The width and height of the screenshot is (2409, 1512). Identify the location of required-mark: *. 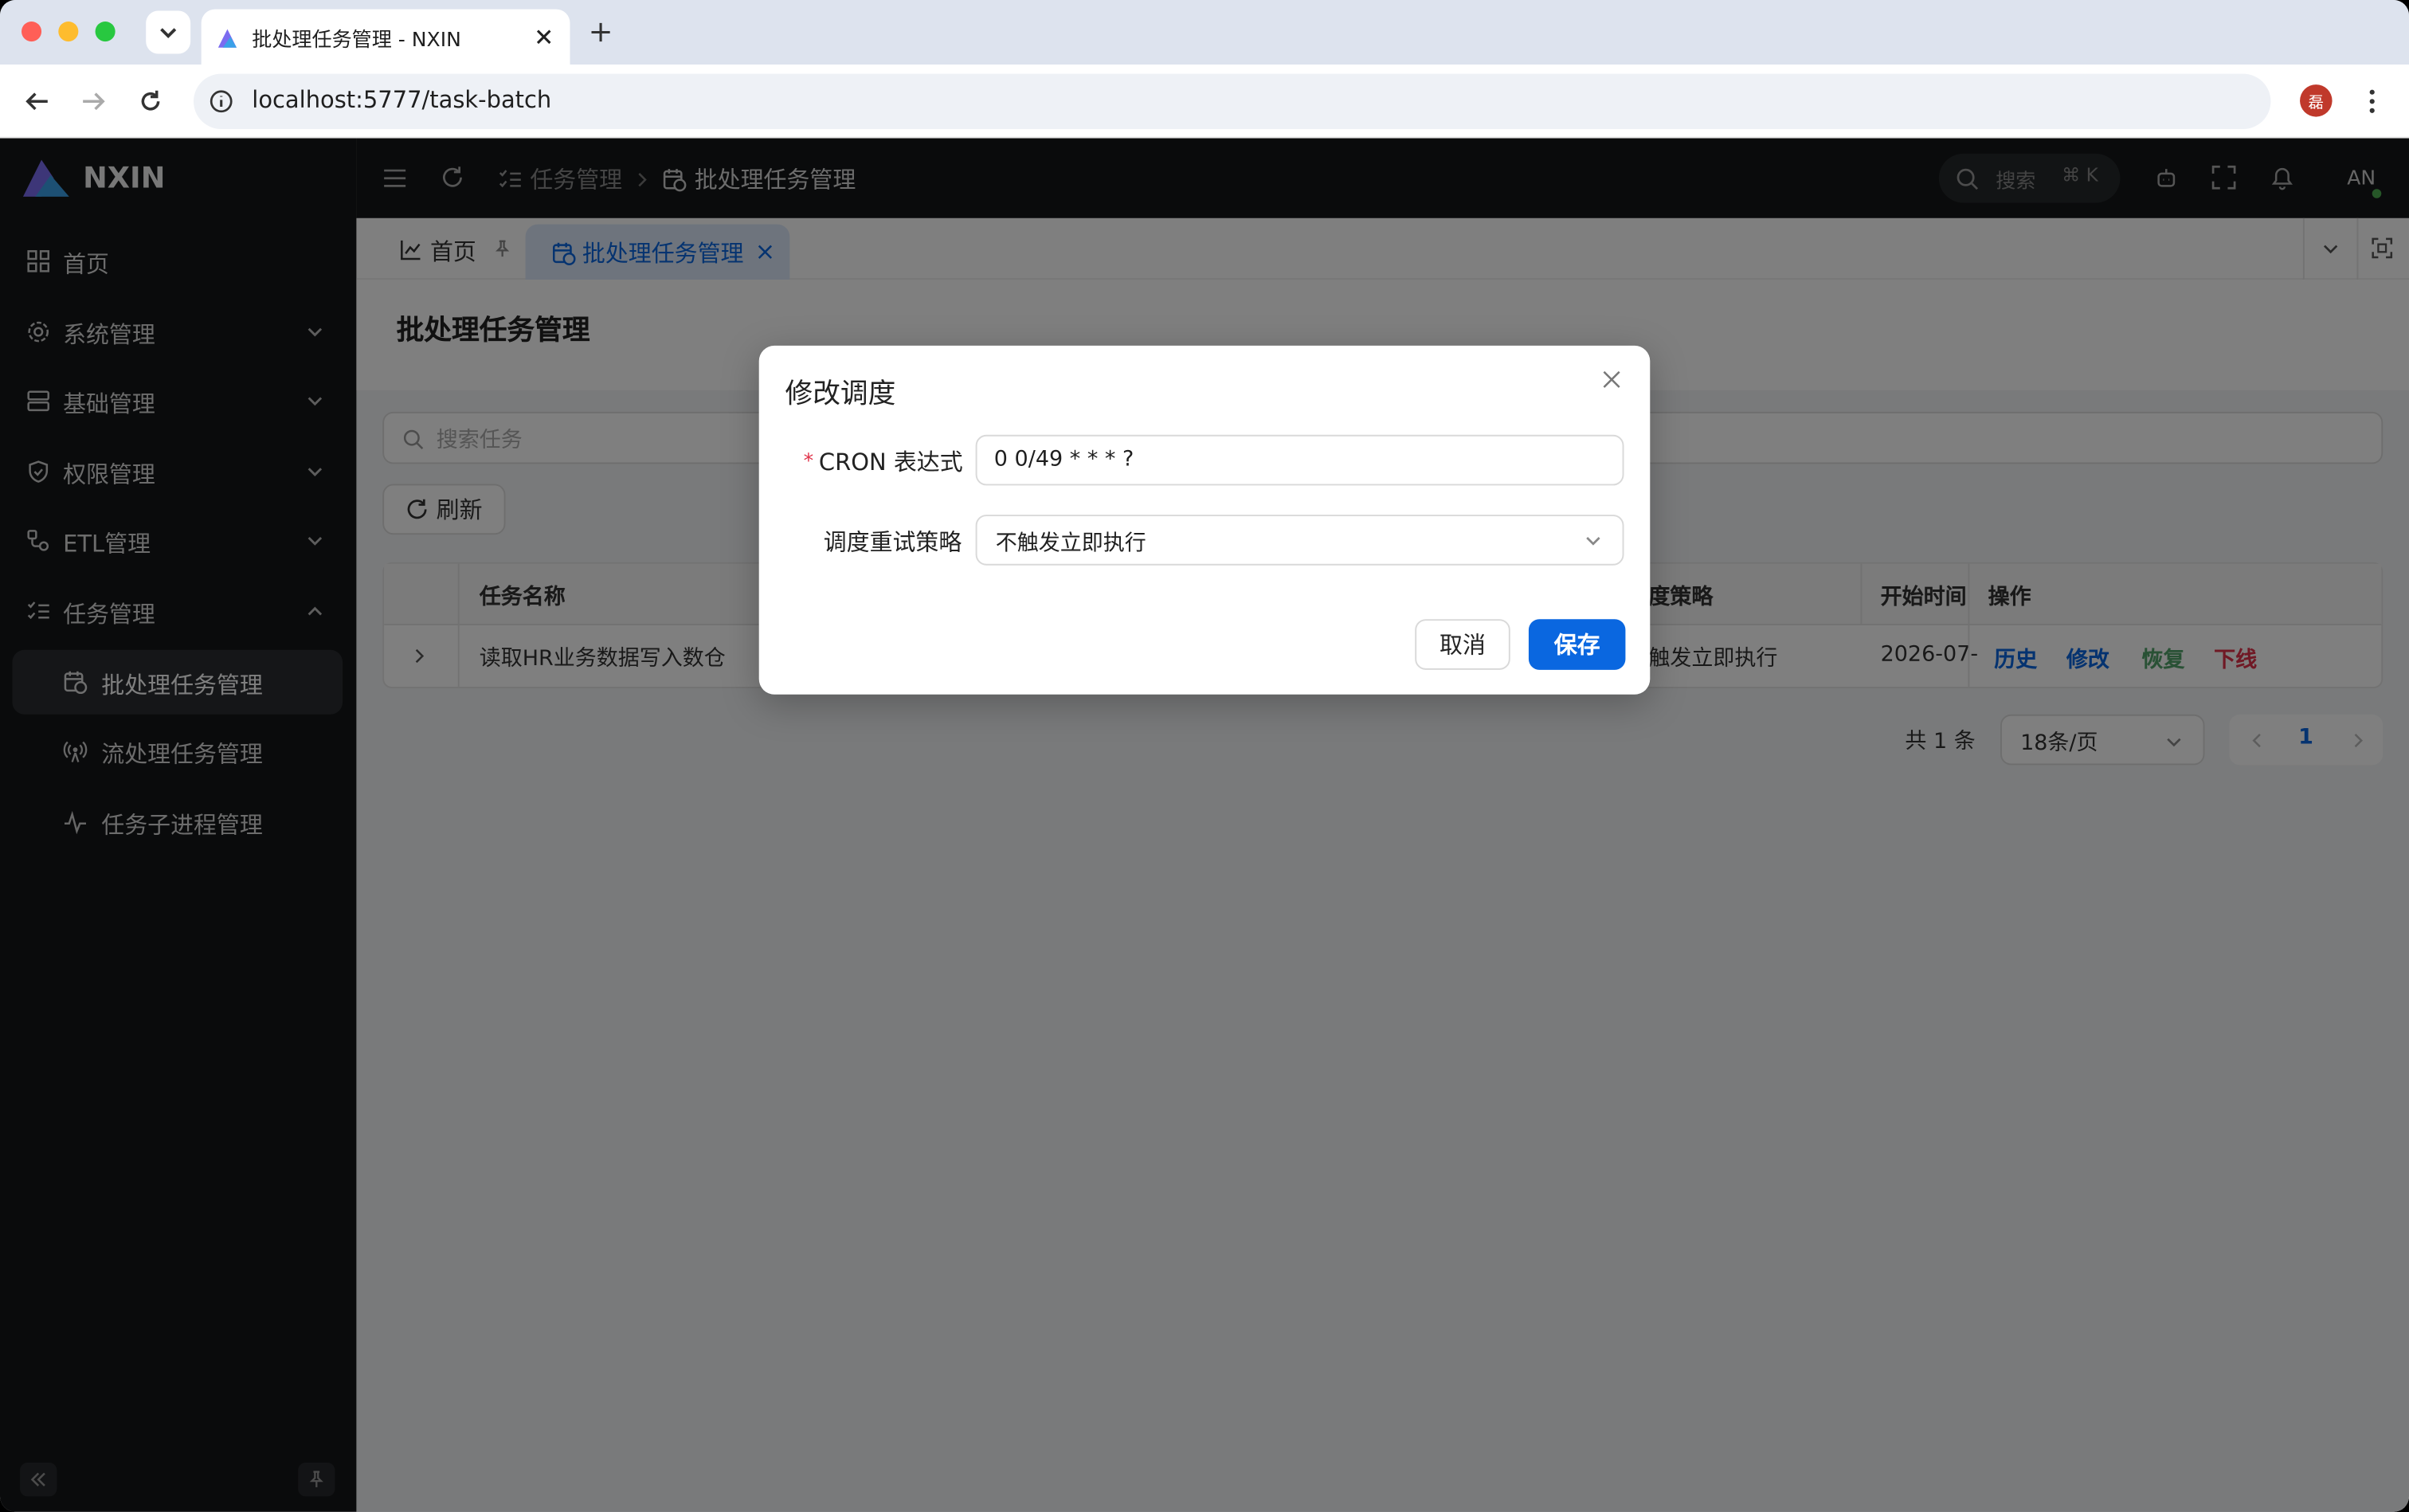
(808, 462).